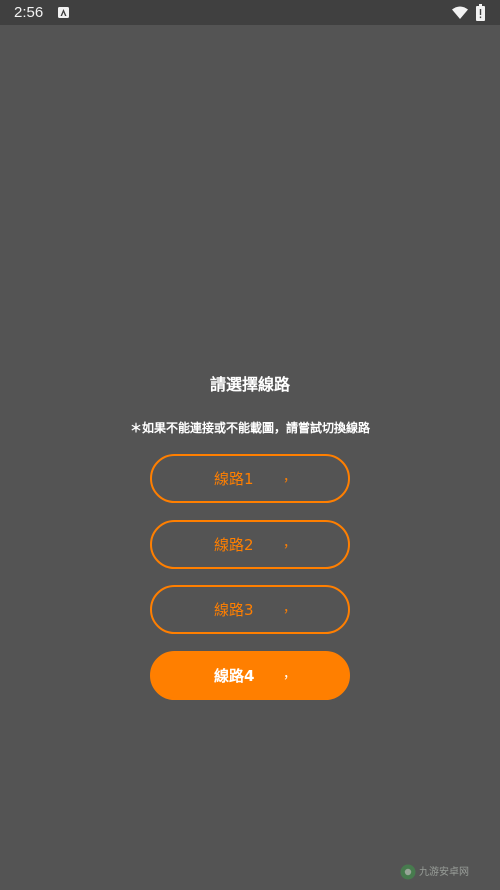 This screenshot has height=890, width=500. I want to click on line-3-mark: ，, so click(290, 608).